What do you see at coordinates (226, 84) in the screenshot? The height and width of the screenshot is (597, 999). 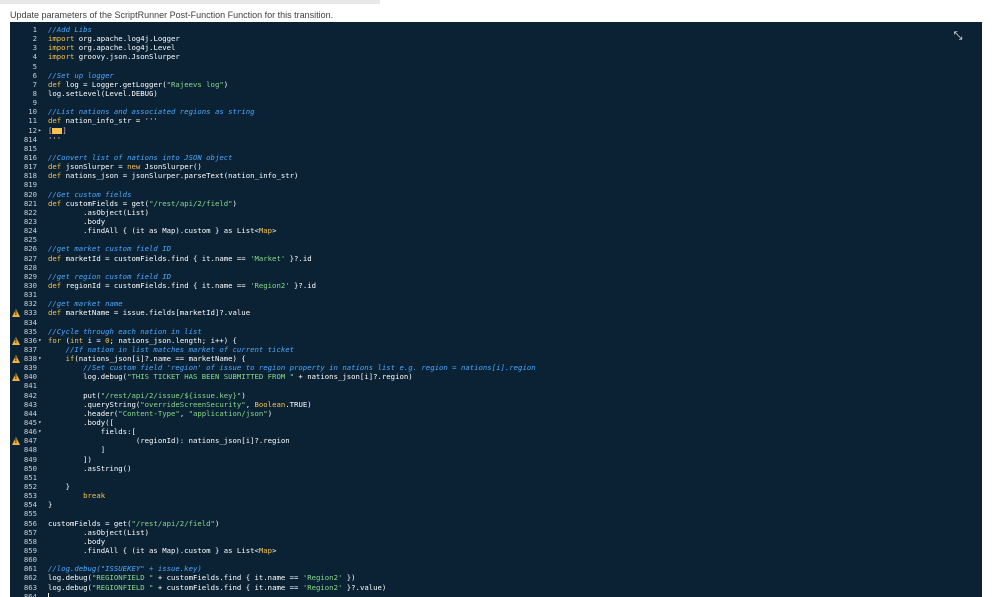 I see `code-token: )` at bounding box center [226, 84].